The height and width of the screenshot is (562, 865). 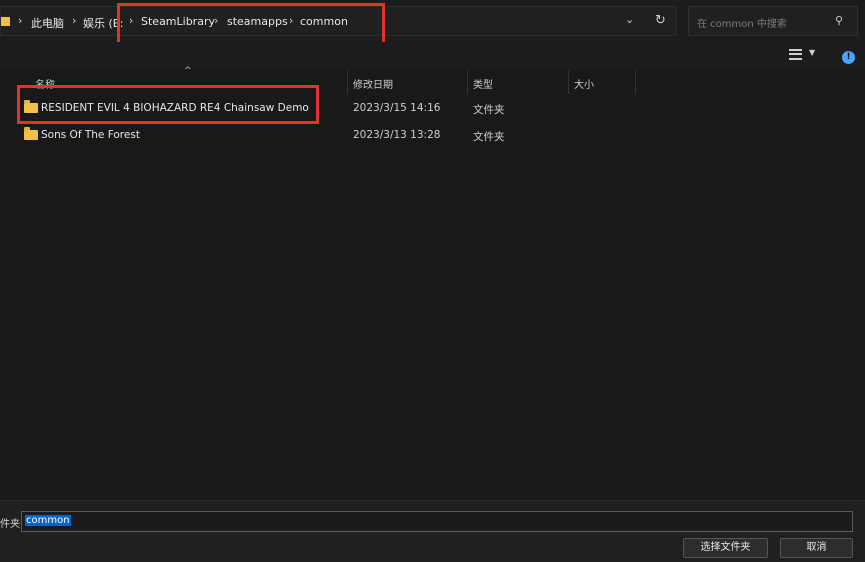 I want to click on breadcrumb-highlight-box, so click(x=251, y=24).